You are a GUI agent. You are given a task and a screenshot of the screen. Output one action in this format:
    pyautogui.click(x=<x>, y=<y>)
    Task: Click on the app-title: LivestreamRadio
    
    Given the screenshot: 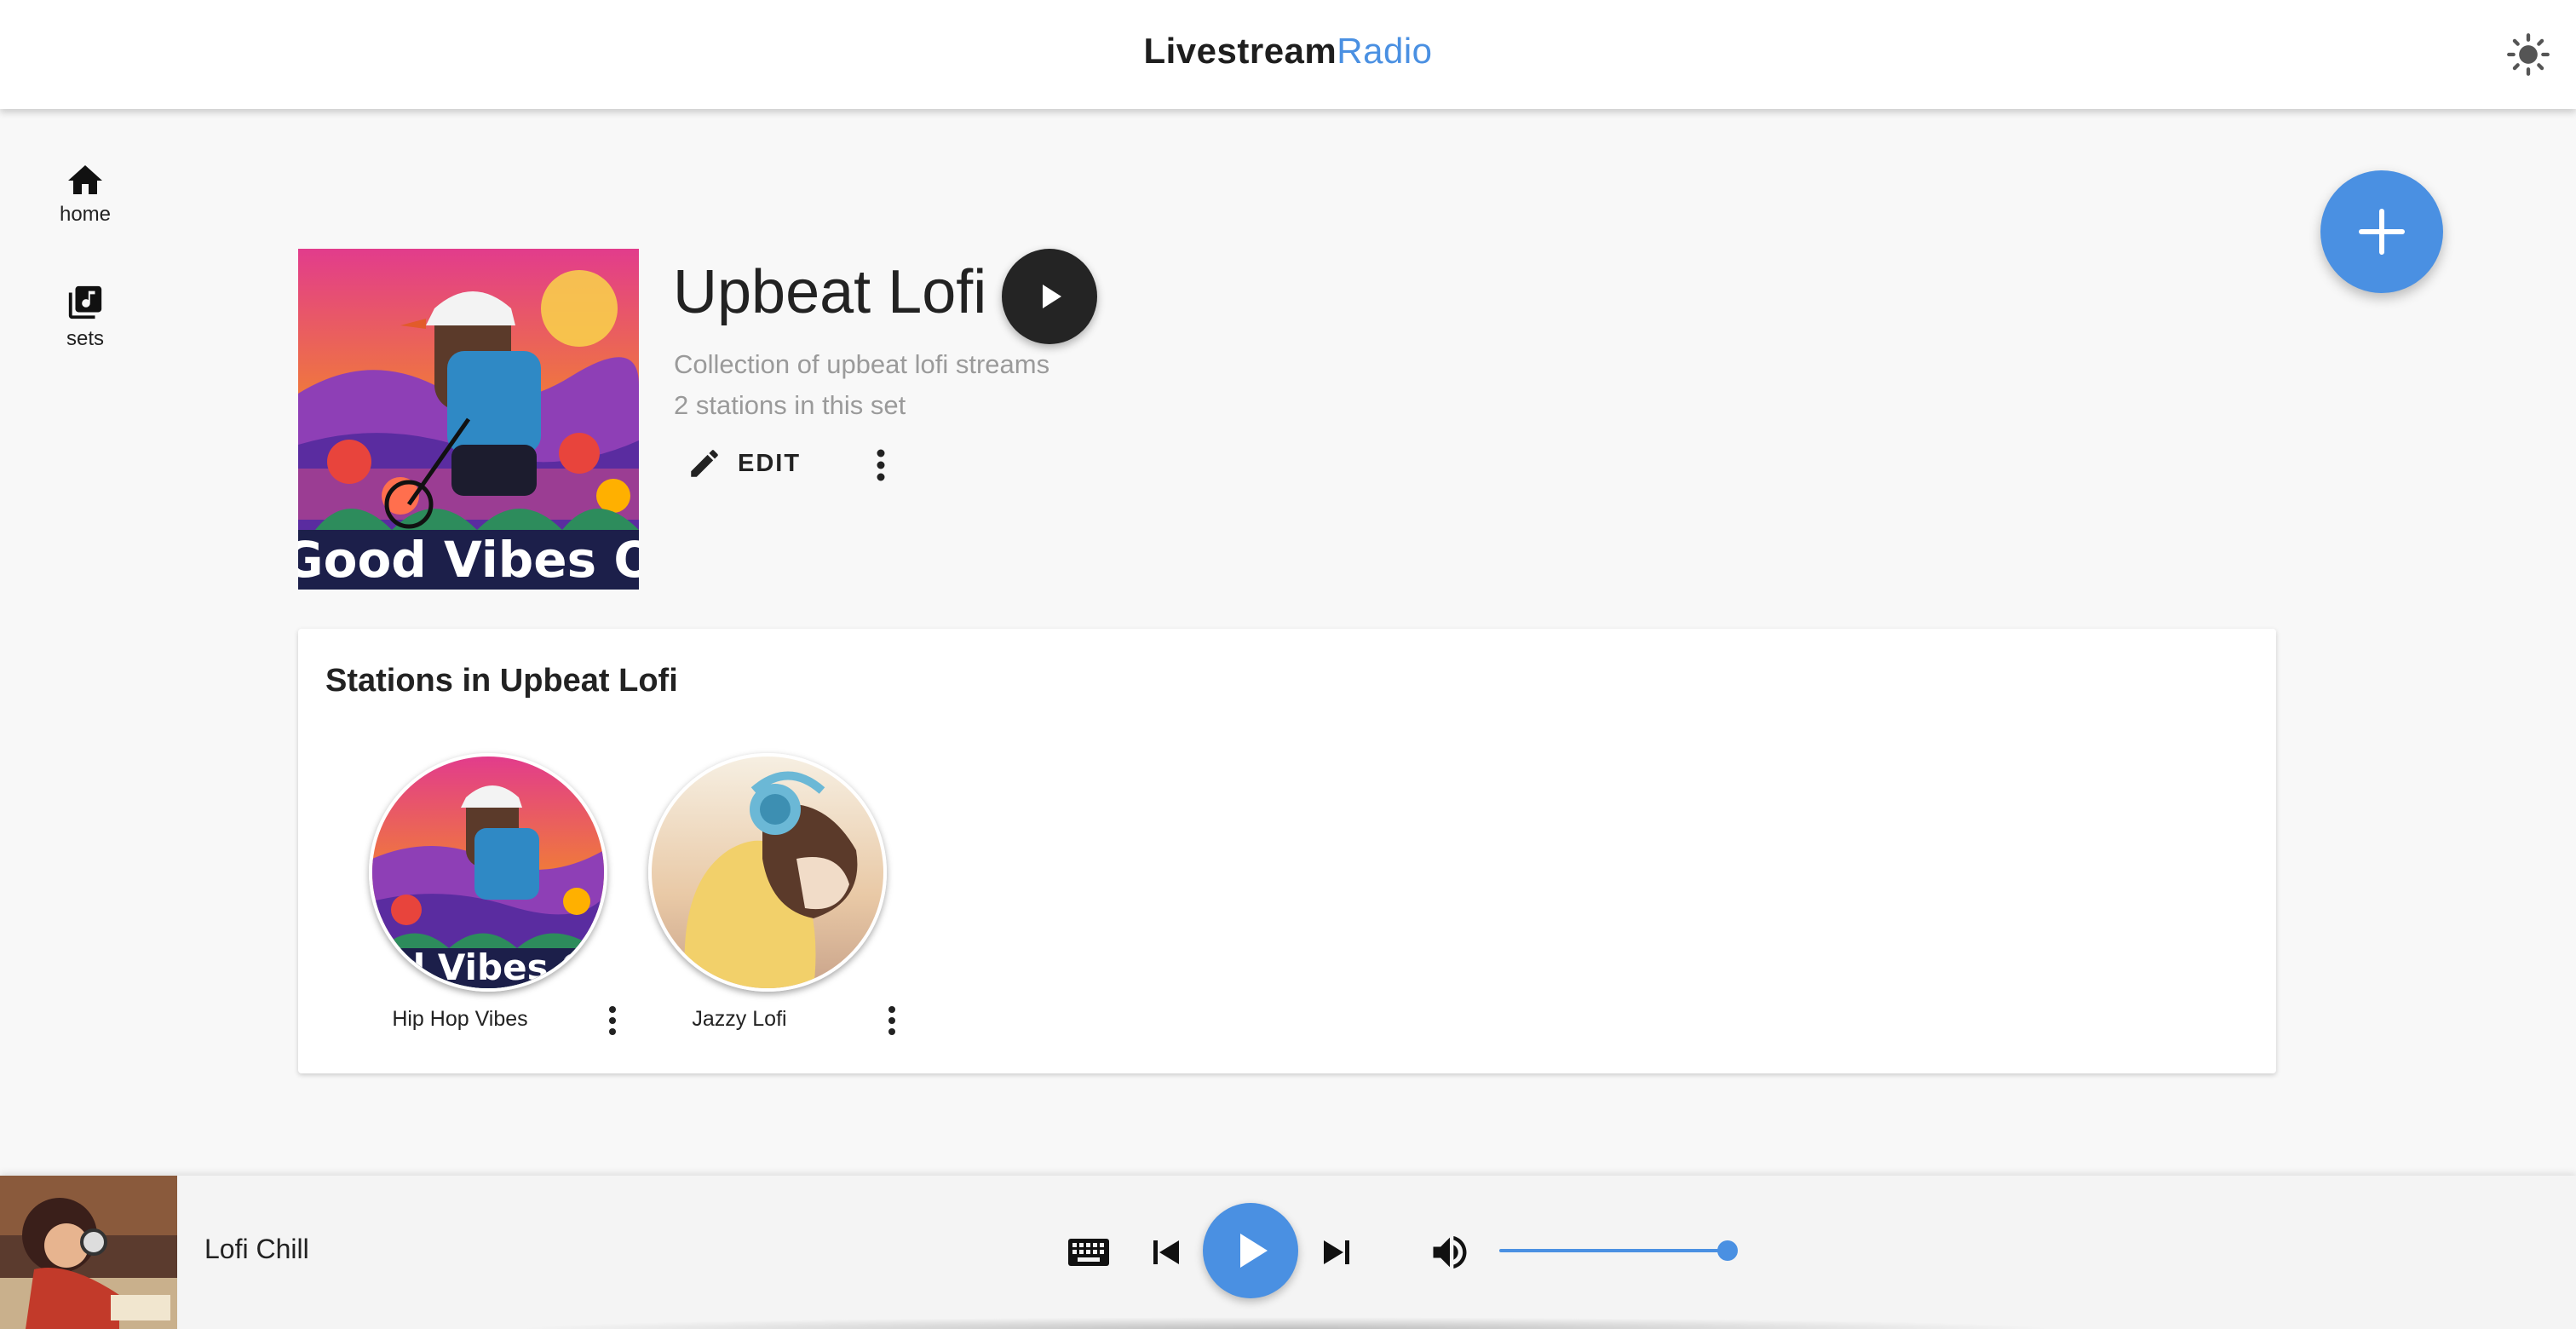 What is the action you would take?
    pyautogui.click(x=1288, y=51)
    